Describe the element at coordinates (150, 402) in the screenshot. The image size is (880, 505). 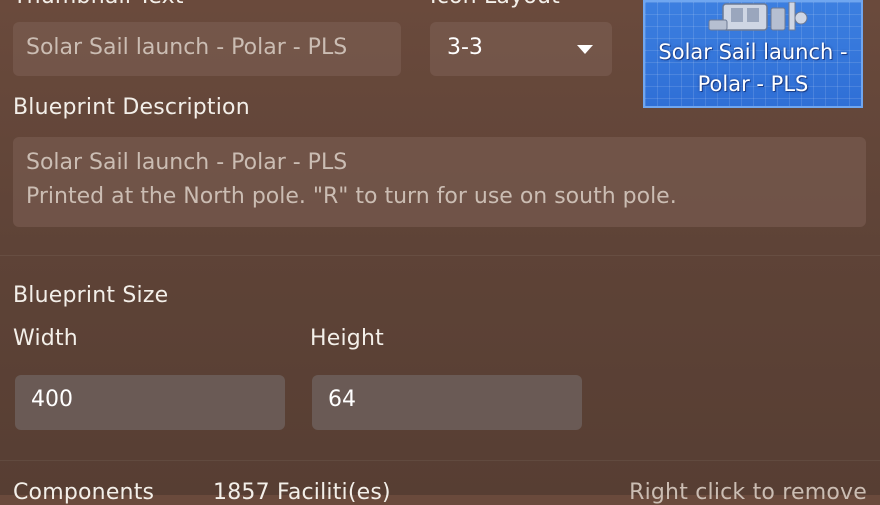
I see `width-input: 400` at that location.